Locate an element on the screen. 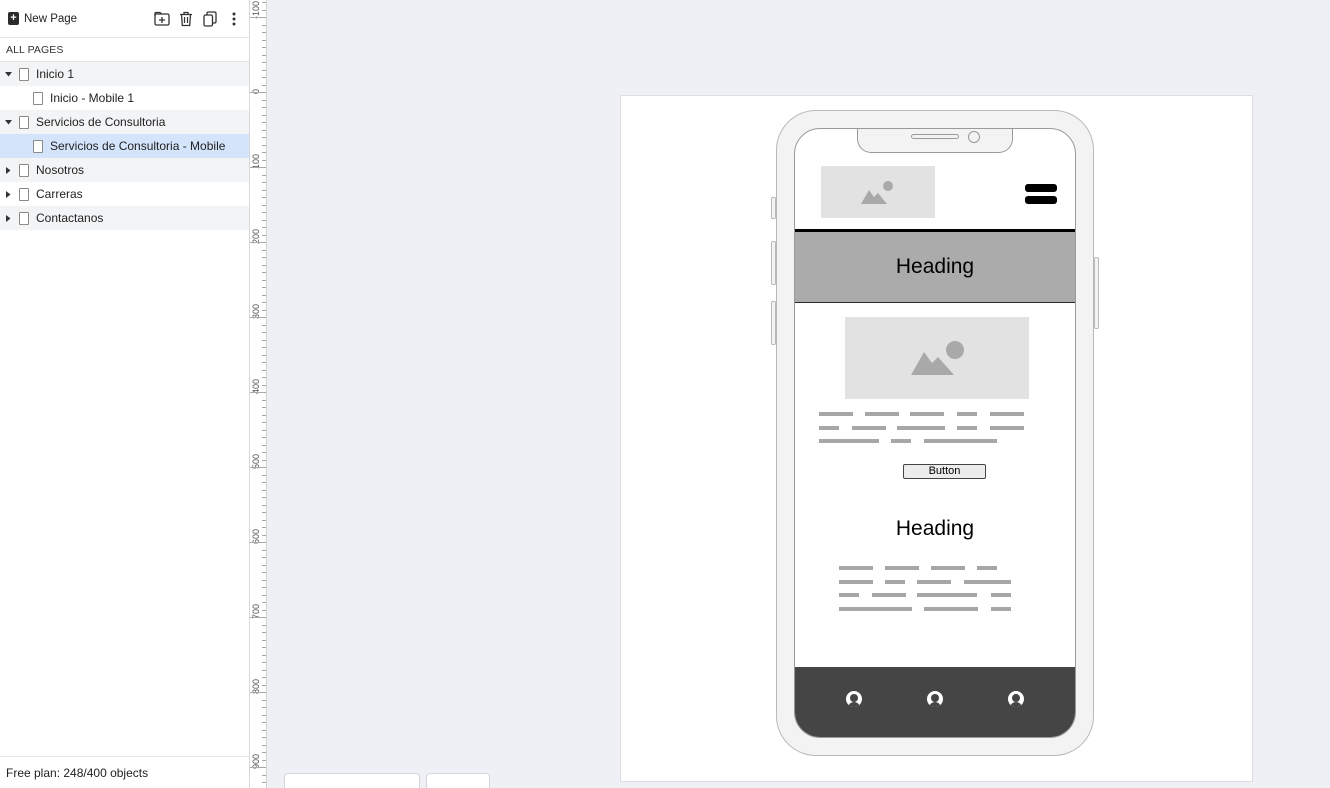  content-image-placeholder is located at coordinates (937, 358).